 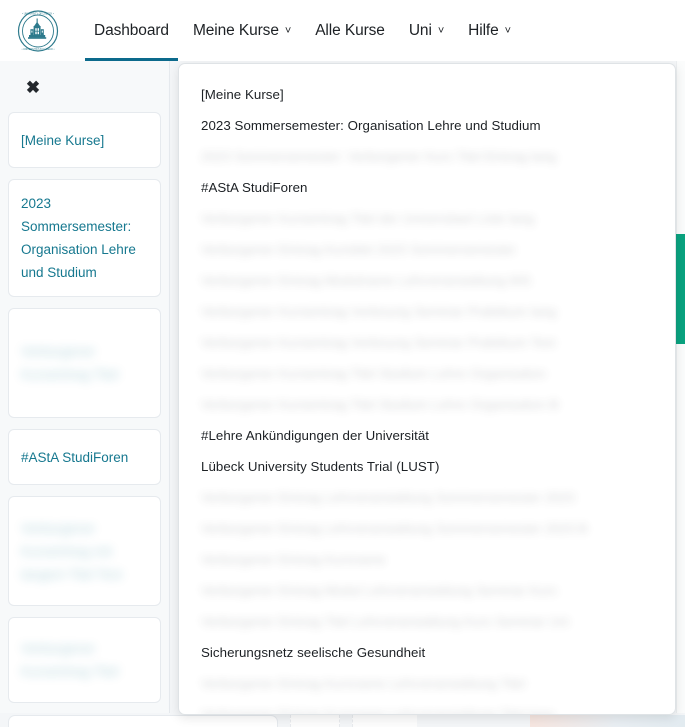 I want to click on bottom-card-right, so click(x=607, y=721).